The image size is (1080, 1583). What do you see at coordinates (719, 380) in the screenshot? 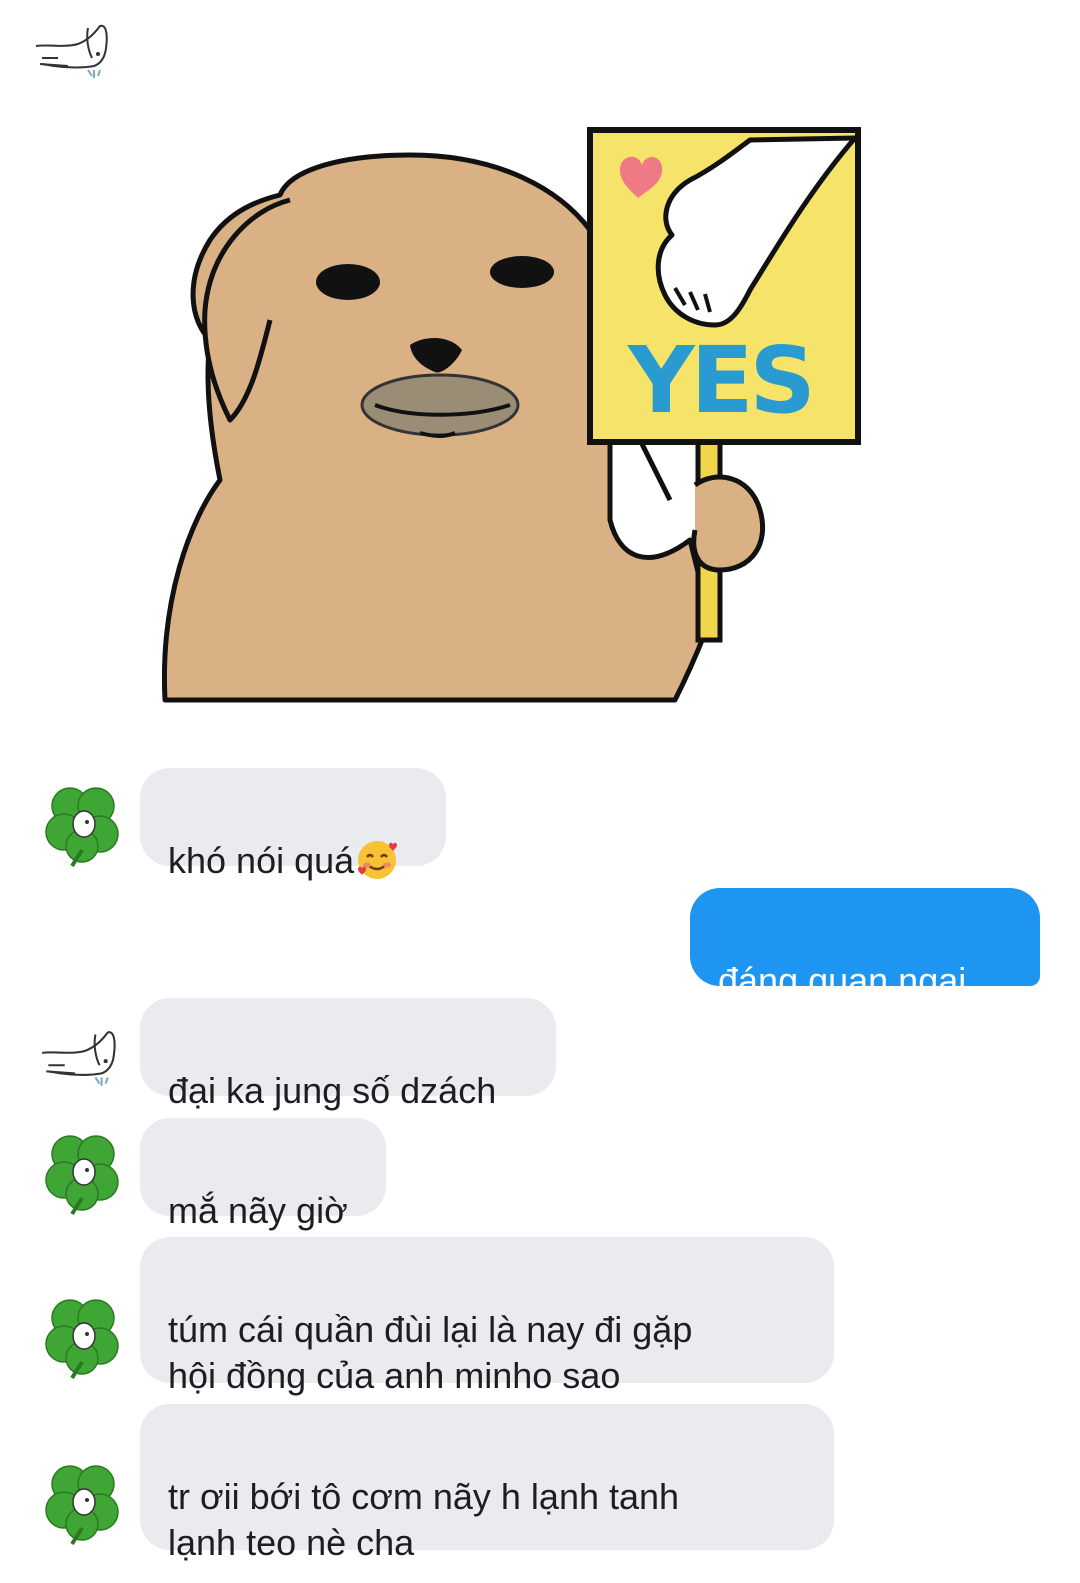
I see `sticker-yes-text: YES` at bounding box center [719, 380].